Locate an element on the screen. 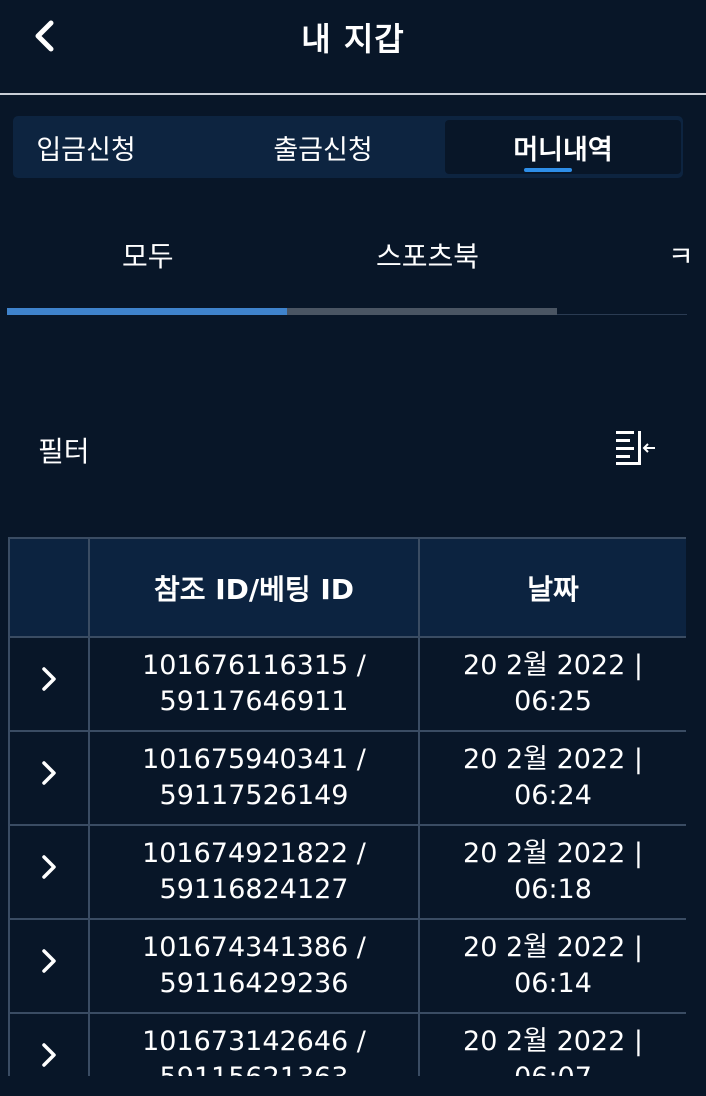 The image size is (706, 1096). tab-casino-partial: ㅋ is located at coordinates (681, 255).